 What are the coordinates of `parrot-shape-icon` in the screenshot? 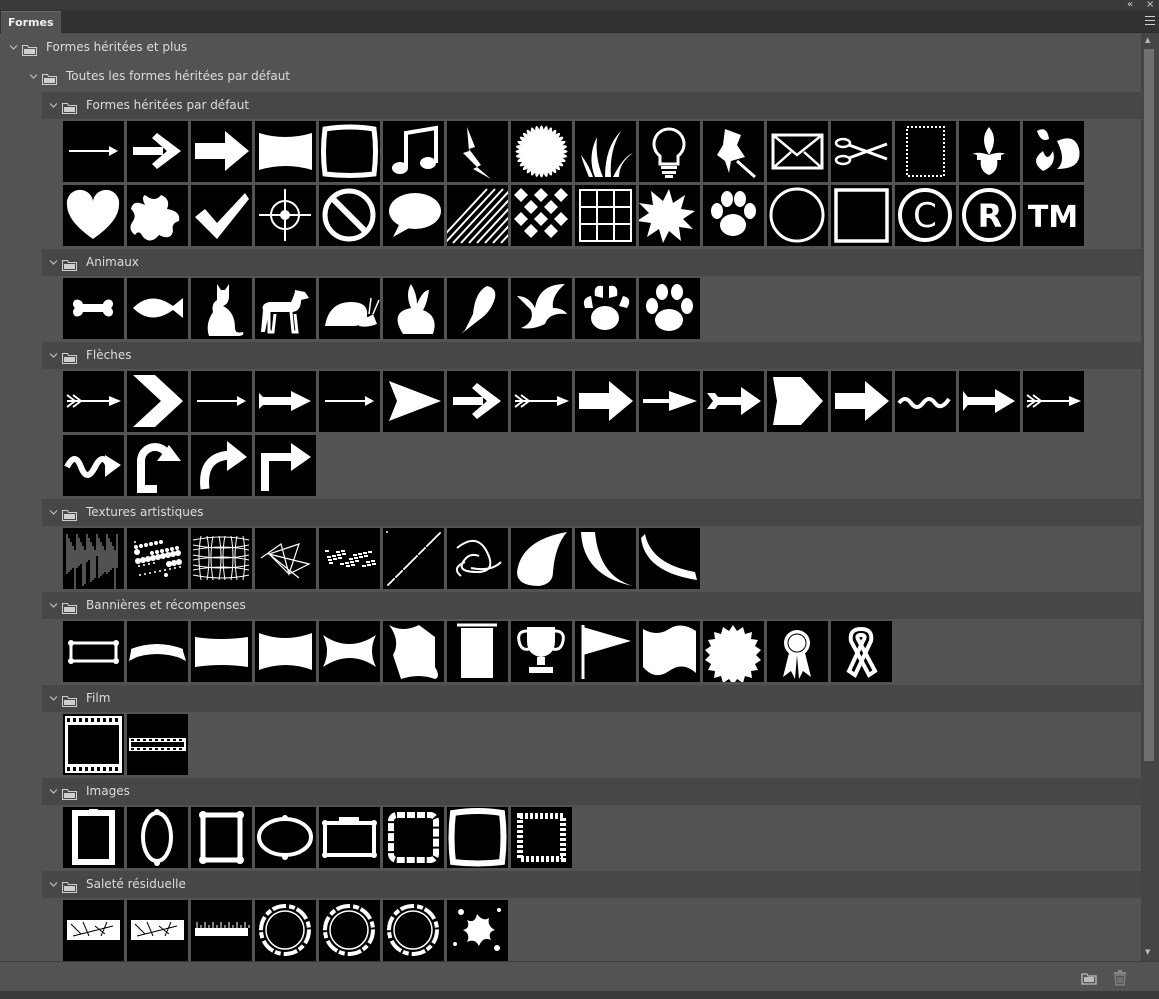 It's located at (477, 308).